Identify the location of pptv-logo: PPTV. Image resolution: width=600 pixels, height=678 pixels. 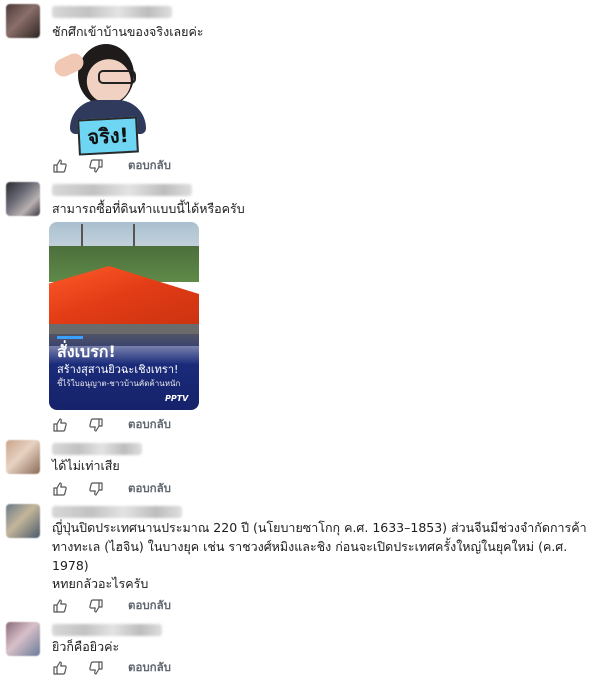
(177, 398).